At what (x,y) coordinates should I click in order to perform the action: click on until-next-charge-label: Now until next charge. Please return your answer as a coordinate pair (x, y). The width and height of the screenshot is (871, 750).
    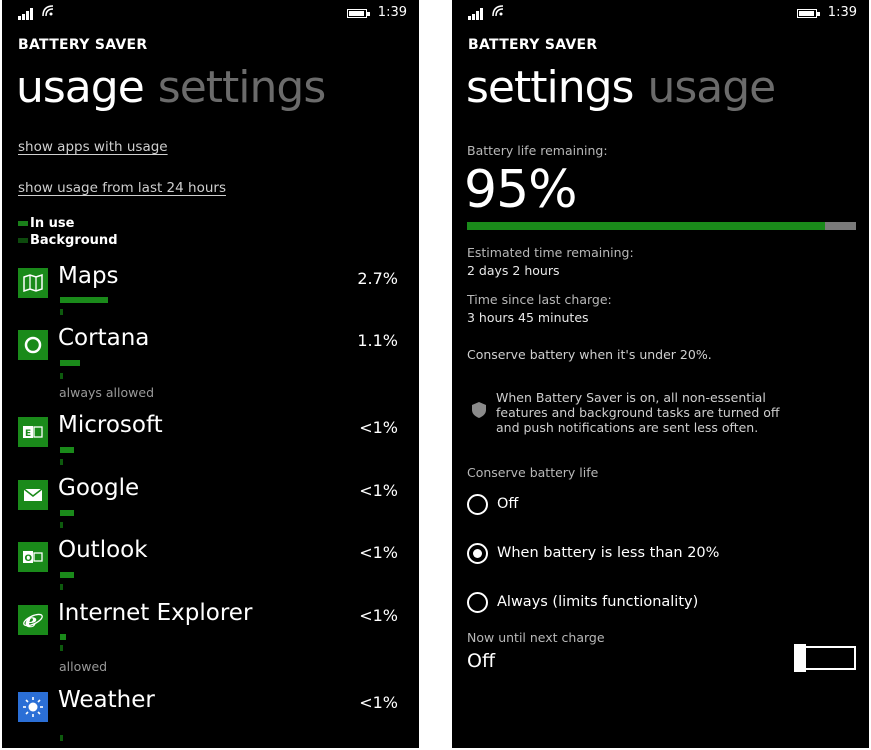
    Looking at the image, I should click on (536, 637).